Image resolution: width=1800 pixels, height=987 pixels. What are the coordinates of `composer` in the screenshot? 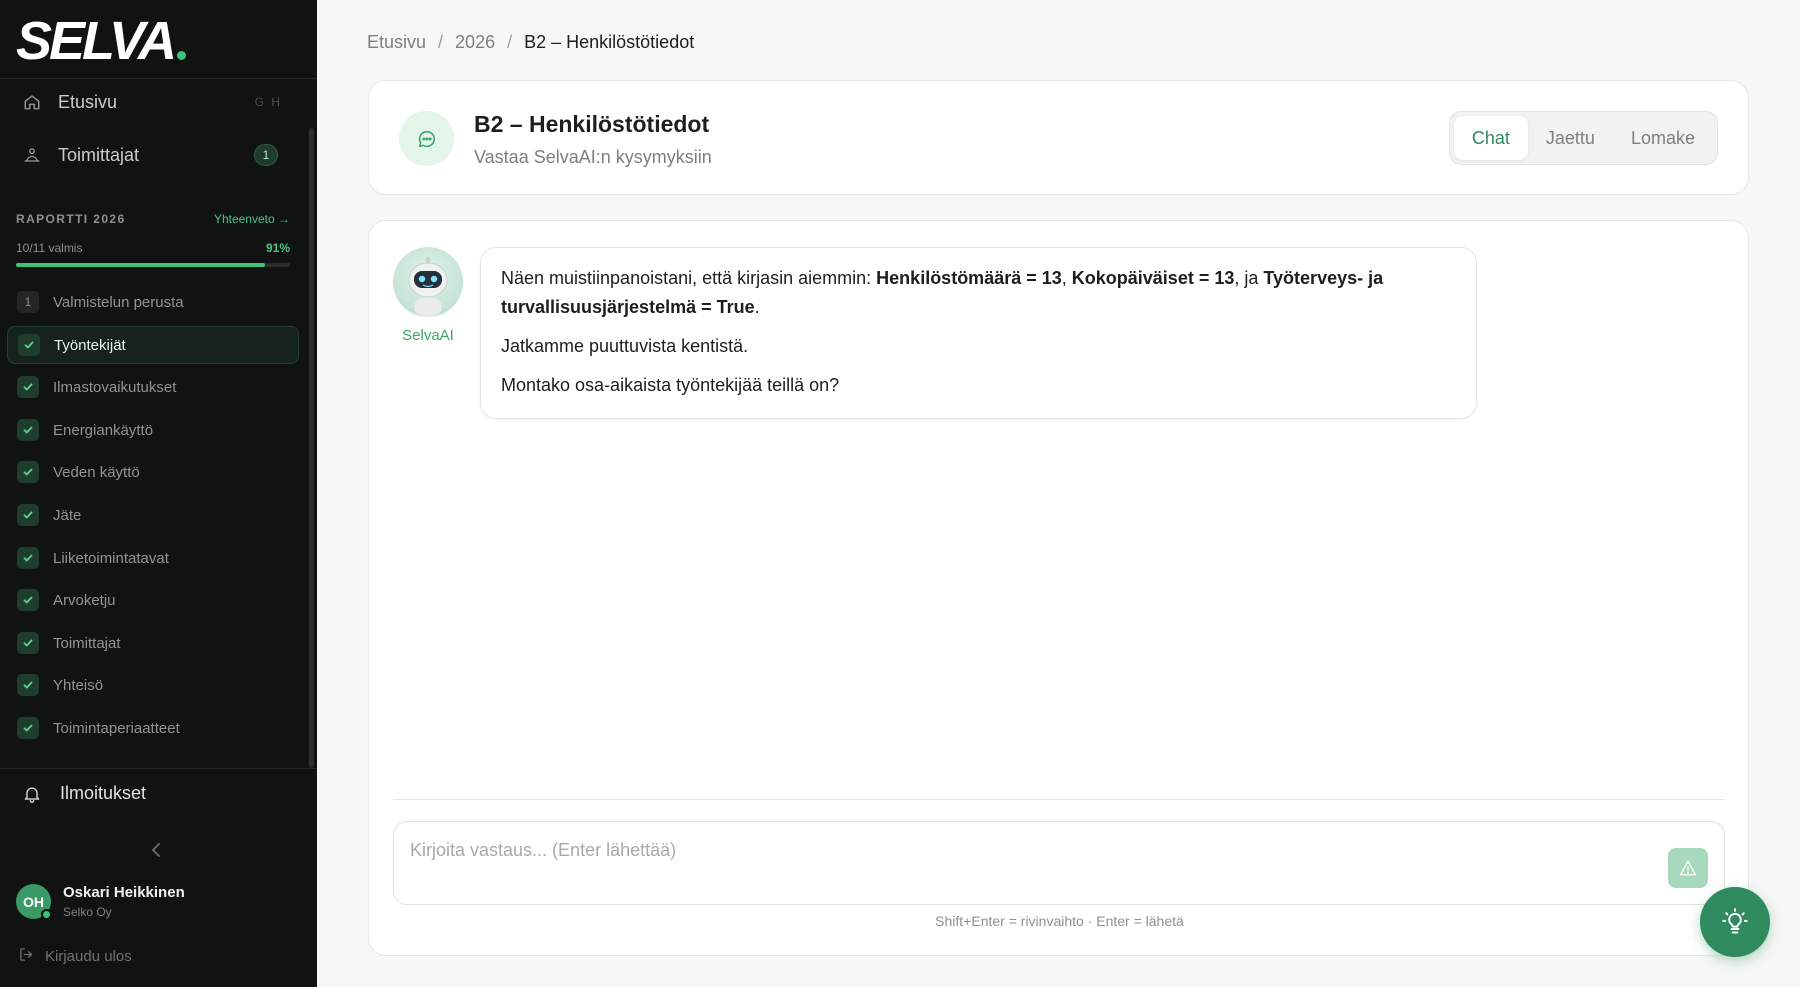 It's located at (1059, 863).